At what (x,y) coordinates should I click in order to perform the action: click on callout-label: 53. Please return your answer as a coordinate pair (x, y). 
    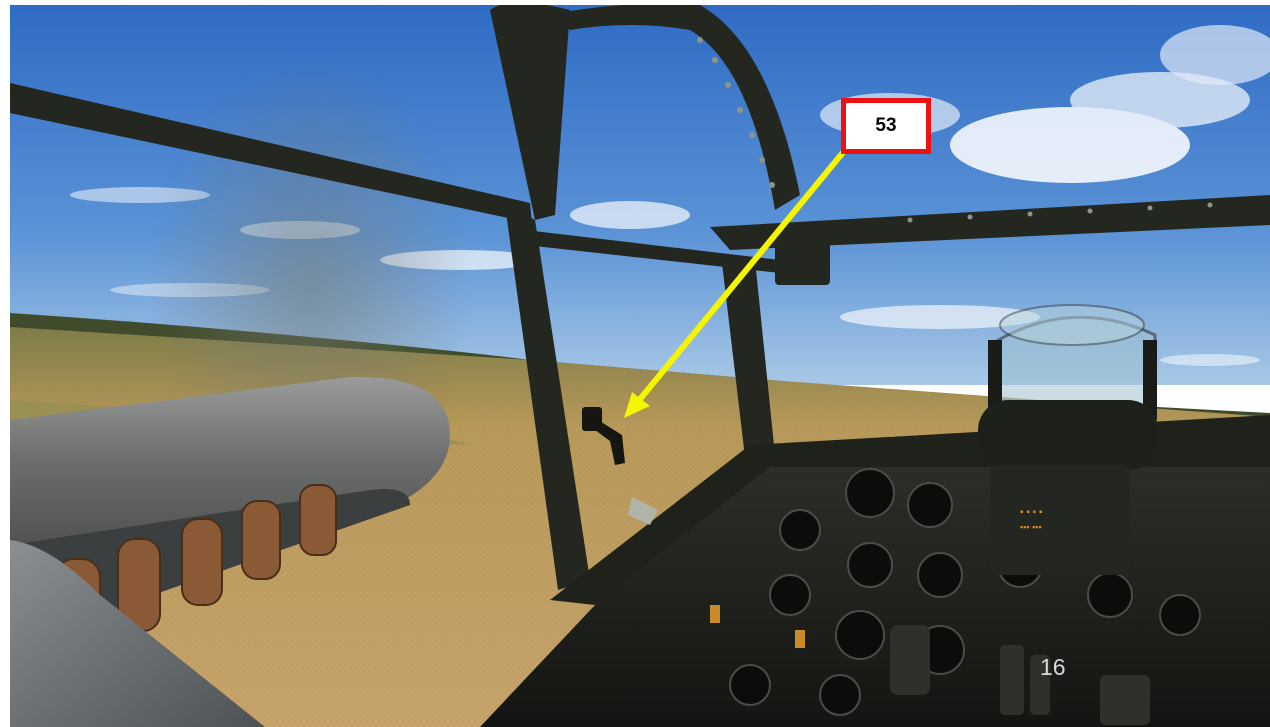
    Looking at the image, I should click on (886, 126).